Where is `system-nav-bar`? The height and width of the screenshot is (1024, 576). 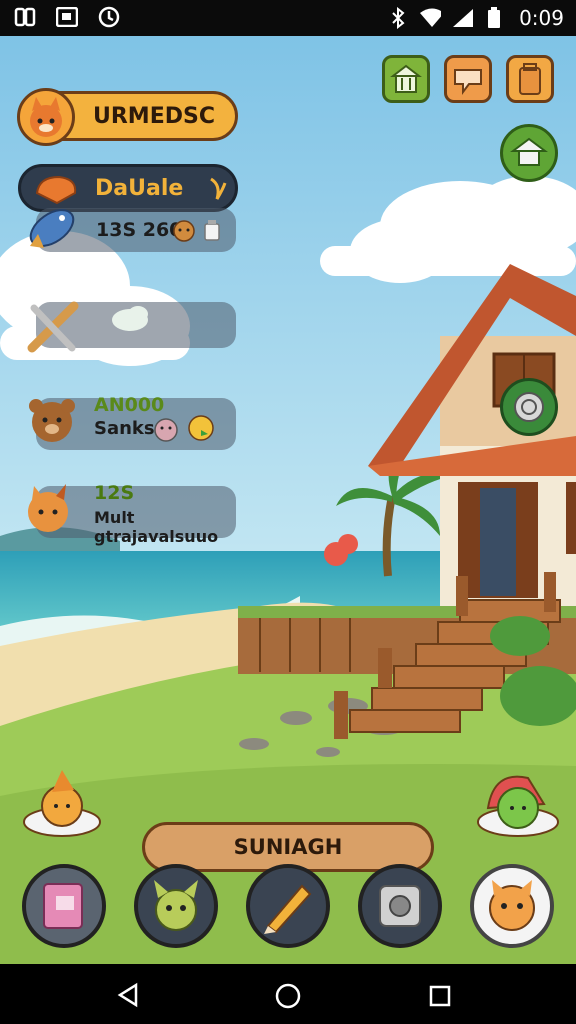 system-nav-bar is located at coordinates (288, 994).